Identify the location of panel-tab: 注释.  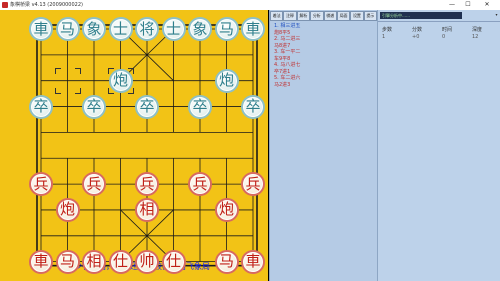
(290, 16).